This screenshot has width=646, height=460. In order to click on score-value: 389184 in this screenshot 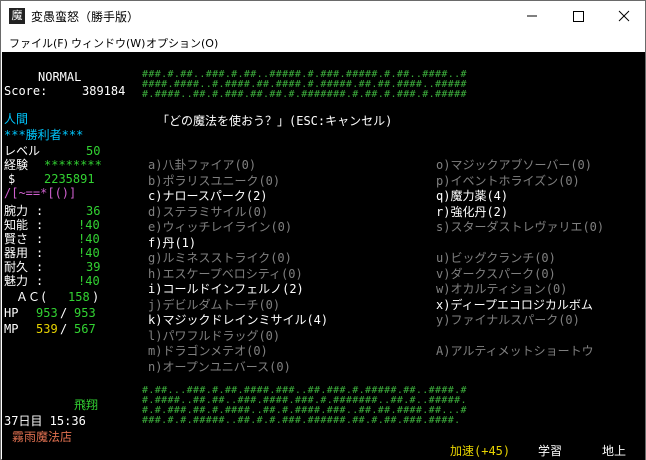, I will do `click(104, 91)`.